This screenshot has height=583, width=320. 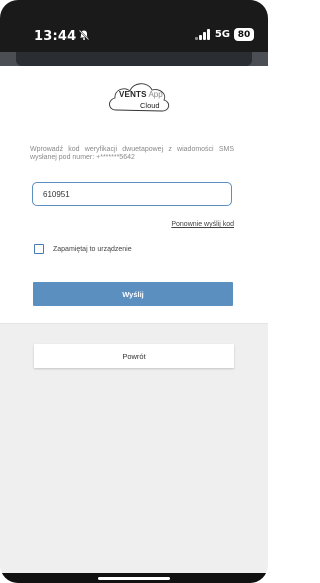 I want to click on status-bar: 13:44 5G 80, so click(x=134, y=26).